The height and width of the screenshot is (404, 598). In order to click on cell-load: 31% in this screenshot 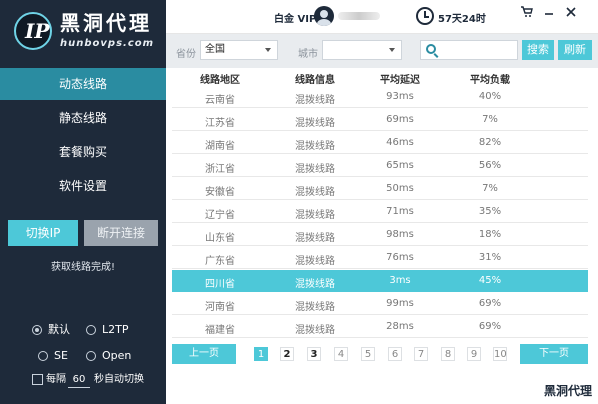, I will do `click(490, 257)`.